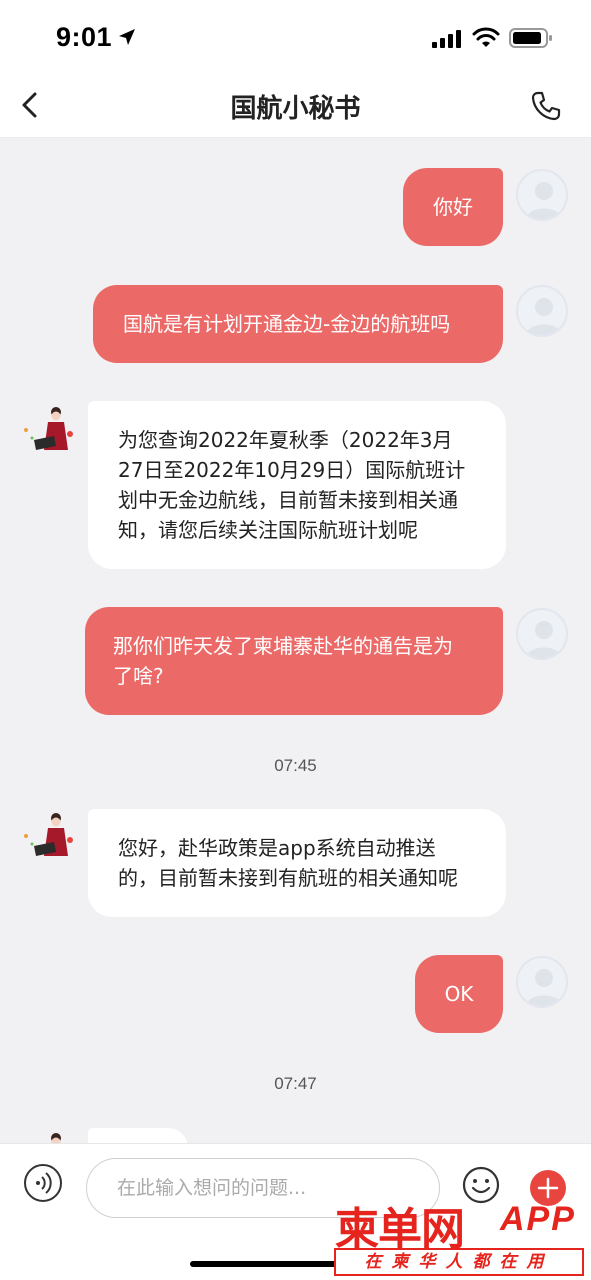  What do you see at coordinates (546, 106) in the screenshot?
I see `phone-icon` at bounding box center [546, 106].